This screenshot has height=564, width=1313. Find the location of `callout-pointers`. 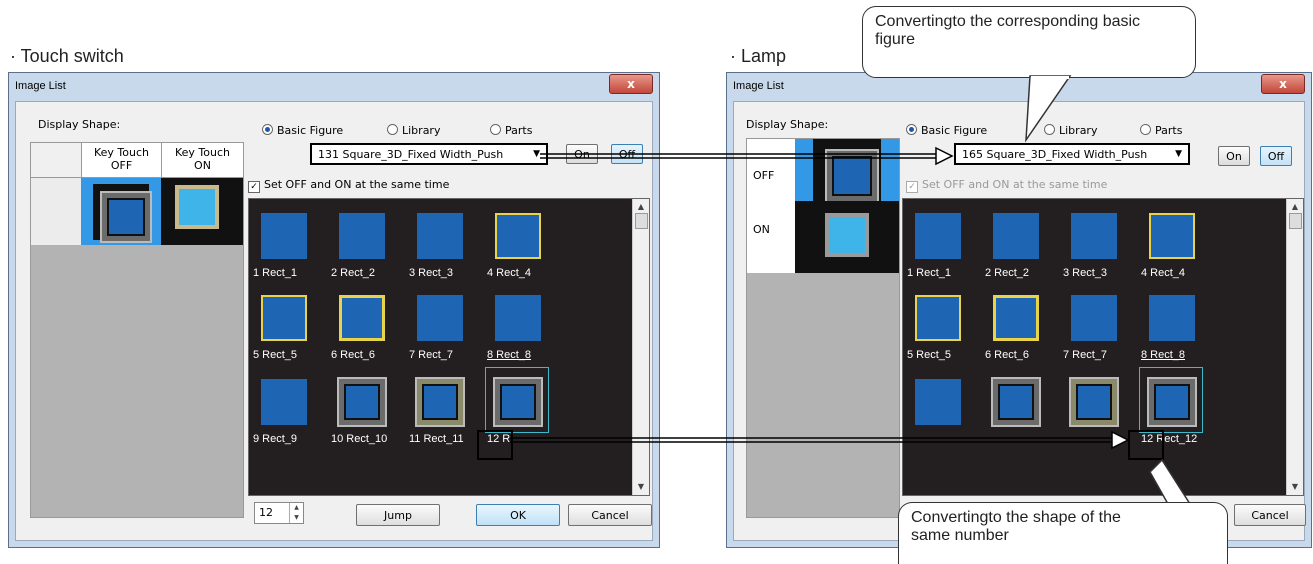

callout-pointers is located at coordinates (1108, 290).